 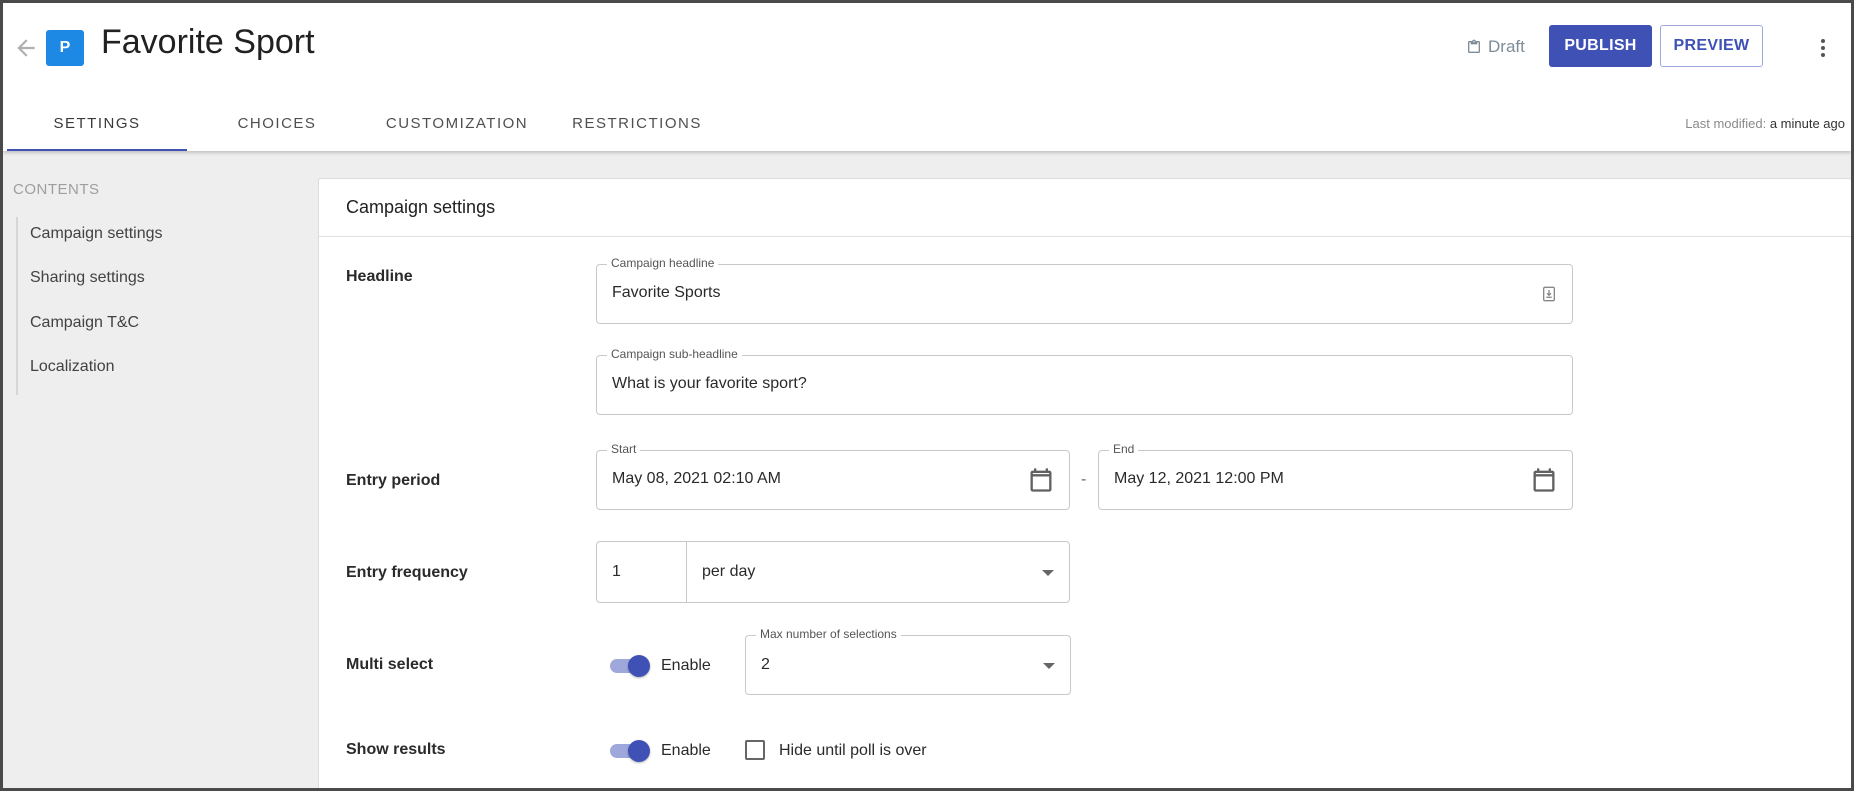 I want to click on end-date-field: End May 12, 2021 12:00 PM, so click(x=1335, y=476).